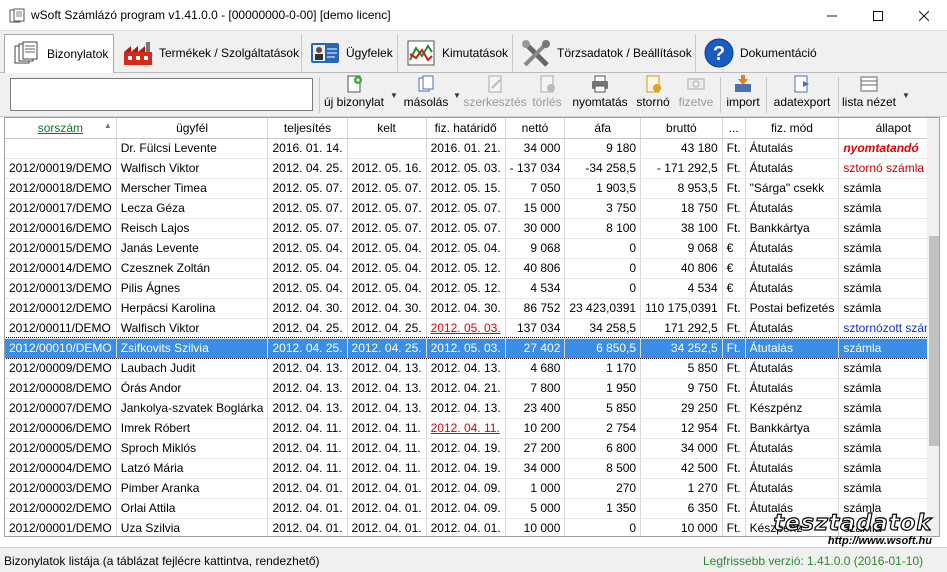 The image size is (947, 572). I want to click on cell-sorszam: 2012/00016/DEMO, so click(61, 228).